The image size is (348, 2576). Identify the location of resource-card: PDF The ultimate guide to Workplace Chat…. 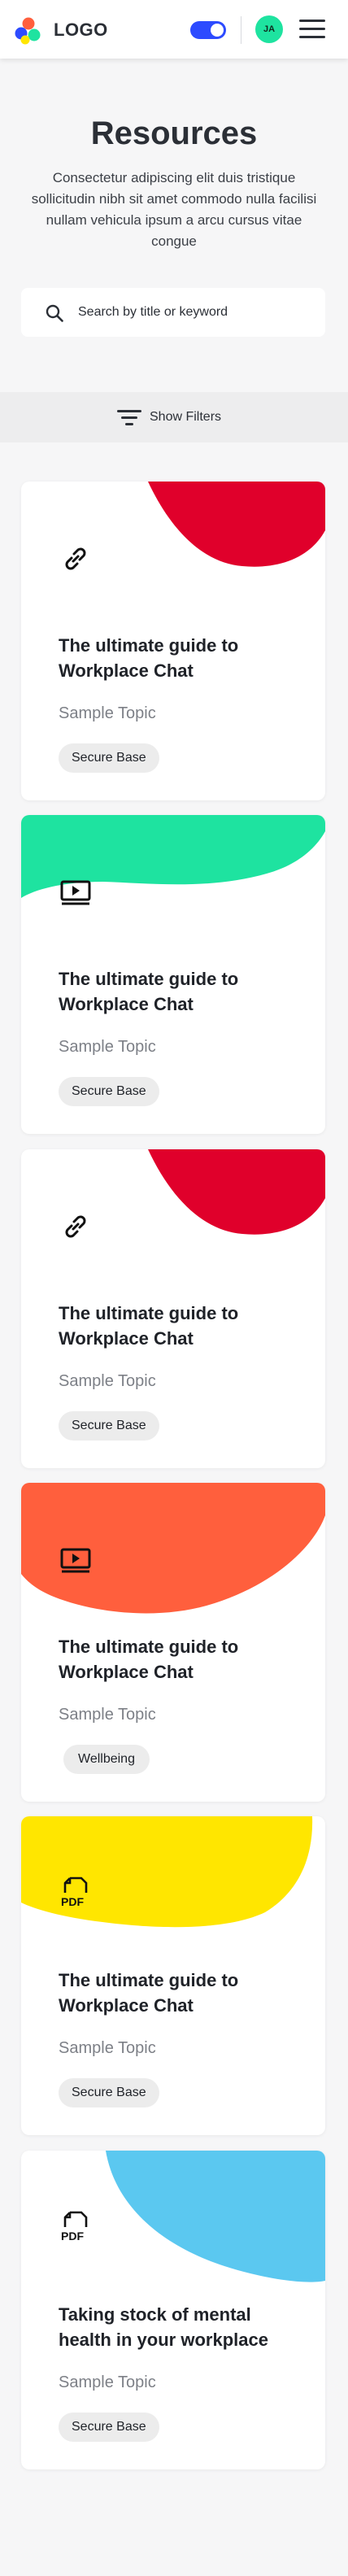
(173, 1975).